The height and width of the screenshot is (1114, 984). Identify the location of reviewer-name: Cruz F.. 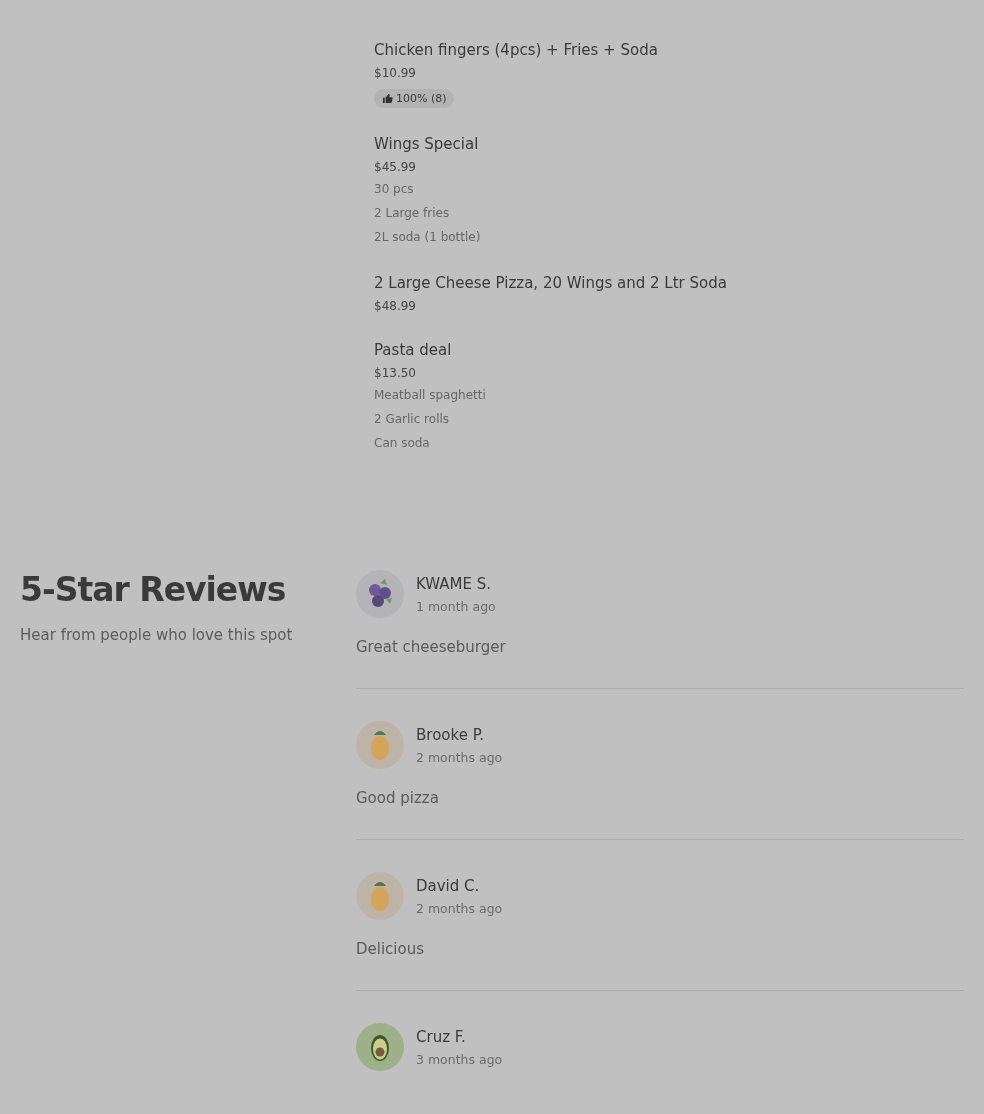
(441, 1037).